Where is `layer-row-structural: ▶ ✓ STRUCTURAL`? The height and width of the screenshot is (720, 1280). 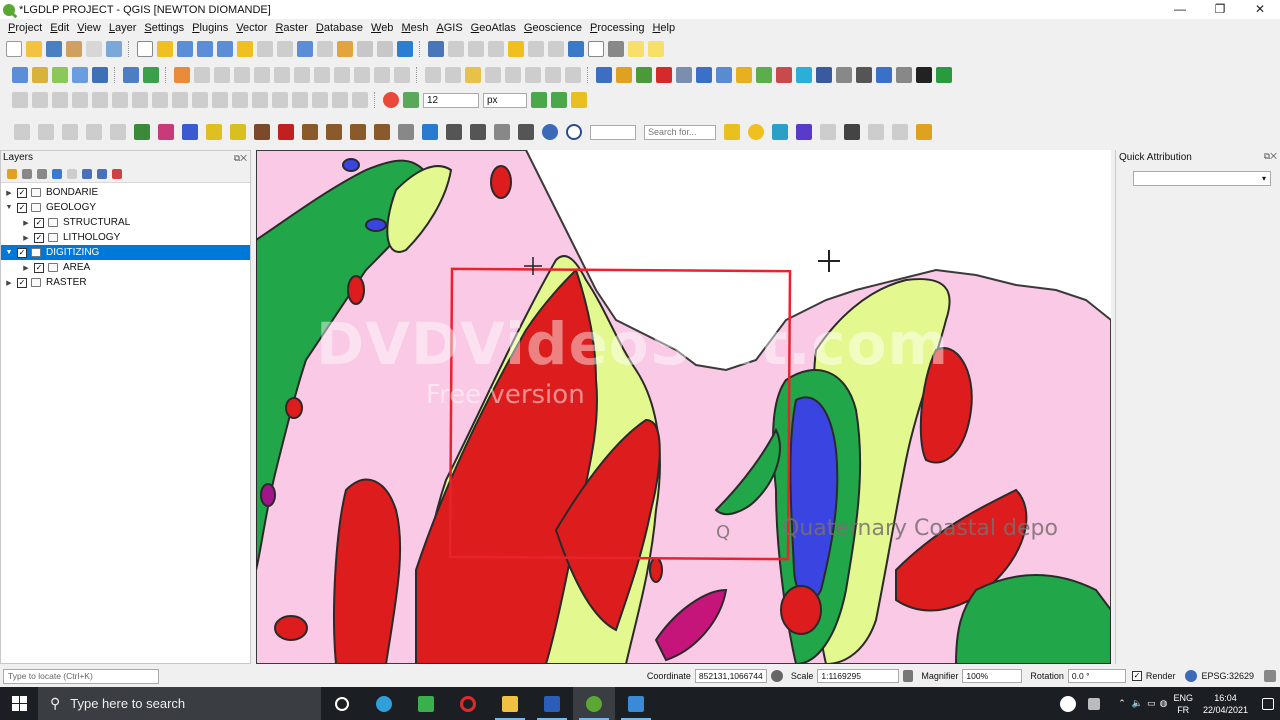 layer-row-structural: ▶ ✓ STRUCTURAL is located at coordinates (125, 222).